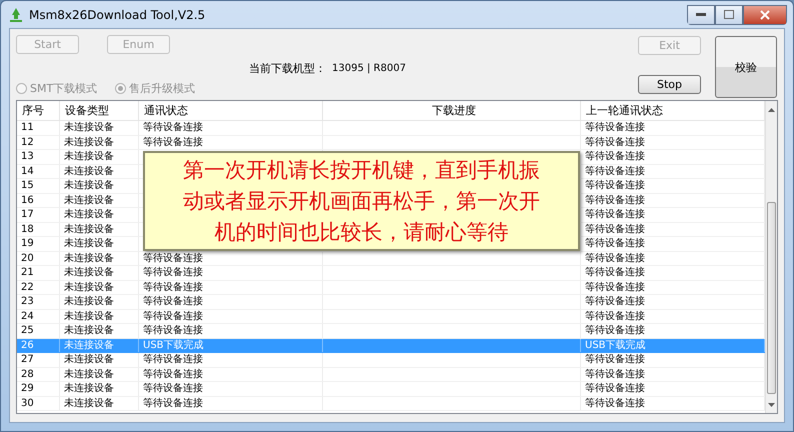  What do you see at coordinates (38, 273) in the screenshot?
I see `table-cell: 21` at bounding box center [38, 273].